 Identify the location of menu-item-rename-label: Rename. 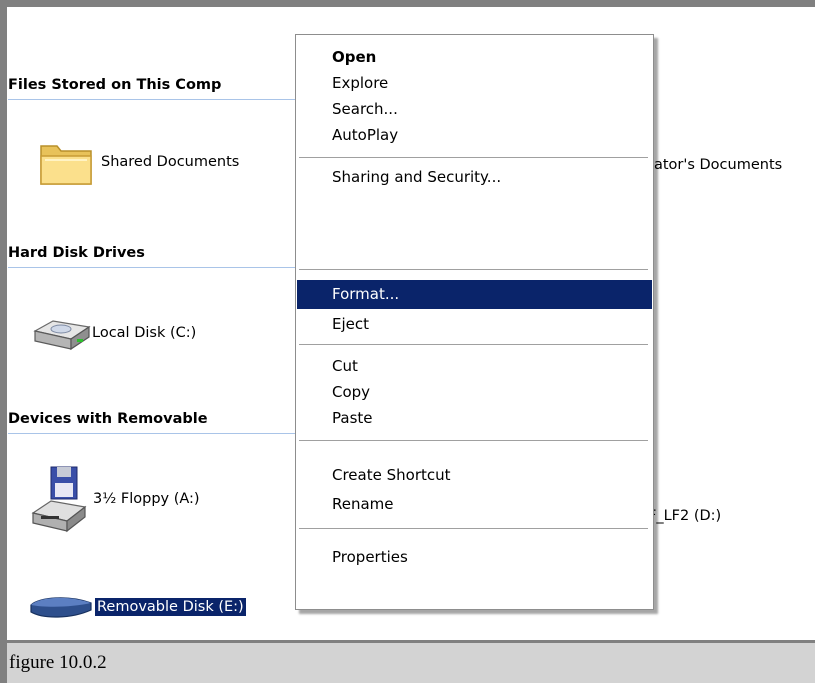
(363, 504).